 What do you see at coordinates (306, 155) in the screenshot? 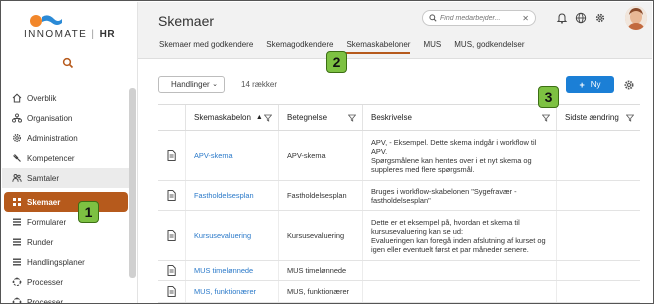
I see `betegnelse-cell: APV-skema` at bounding box center [306, 155].